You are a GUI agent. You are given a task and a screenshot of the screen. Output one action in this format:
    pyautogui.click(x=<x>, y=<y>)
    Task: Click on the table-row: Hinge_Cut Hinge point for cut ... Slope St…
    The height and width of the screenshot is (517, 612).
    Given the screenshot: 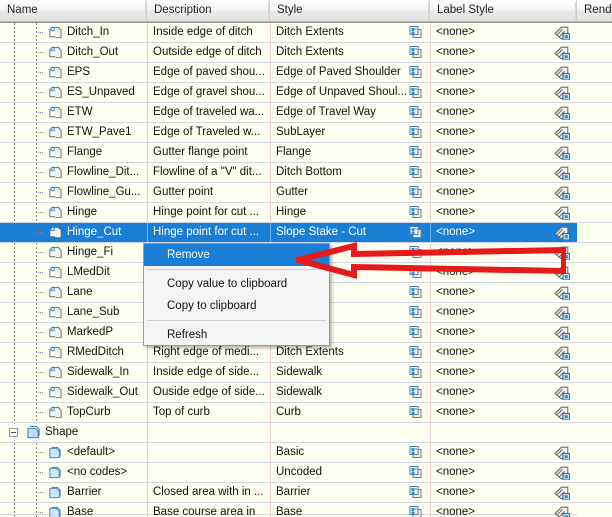 What is the action you would take?
    pyautogui.click(x=306, y=233)
    